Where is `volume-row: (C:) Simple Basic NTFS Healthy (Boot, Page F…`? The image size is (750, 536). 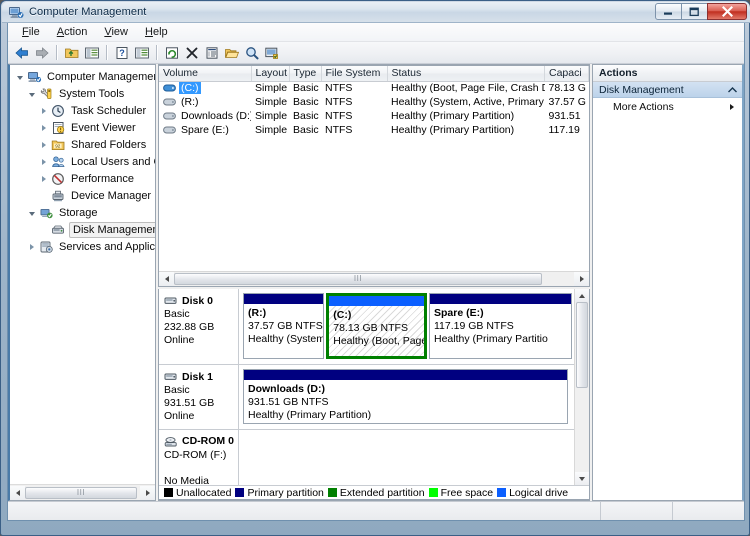 volume-row: (C:) Simple Basic NTFS Healthy (Boot, Page F… is located at coordinates (374, 88).